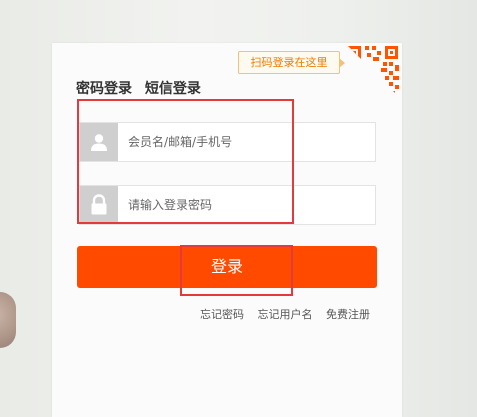 The image size is (477, 417). What do you see at coordinates (99, 142) in the screenshot?
I see `user-icon` at bounding box center [99, 142].